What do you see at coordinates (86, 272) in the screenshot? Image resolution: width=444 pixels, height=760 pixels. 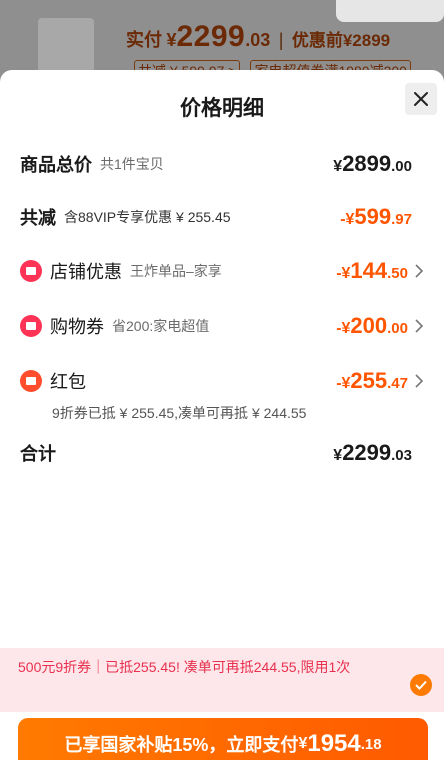 I see `shop-discount-label: 店铺优惠` at bounding box center [86, 272].